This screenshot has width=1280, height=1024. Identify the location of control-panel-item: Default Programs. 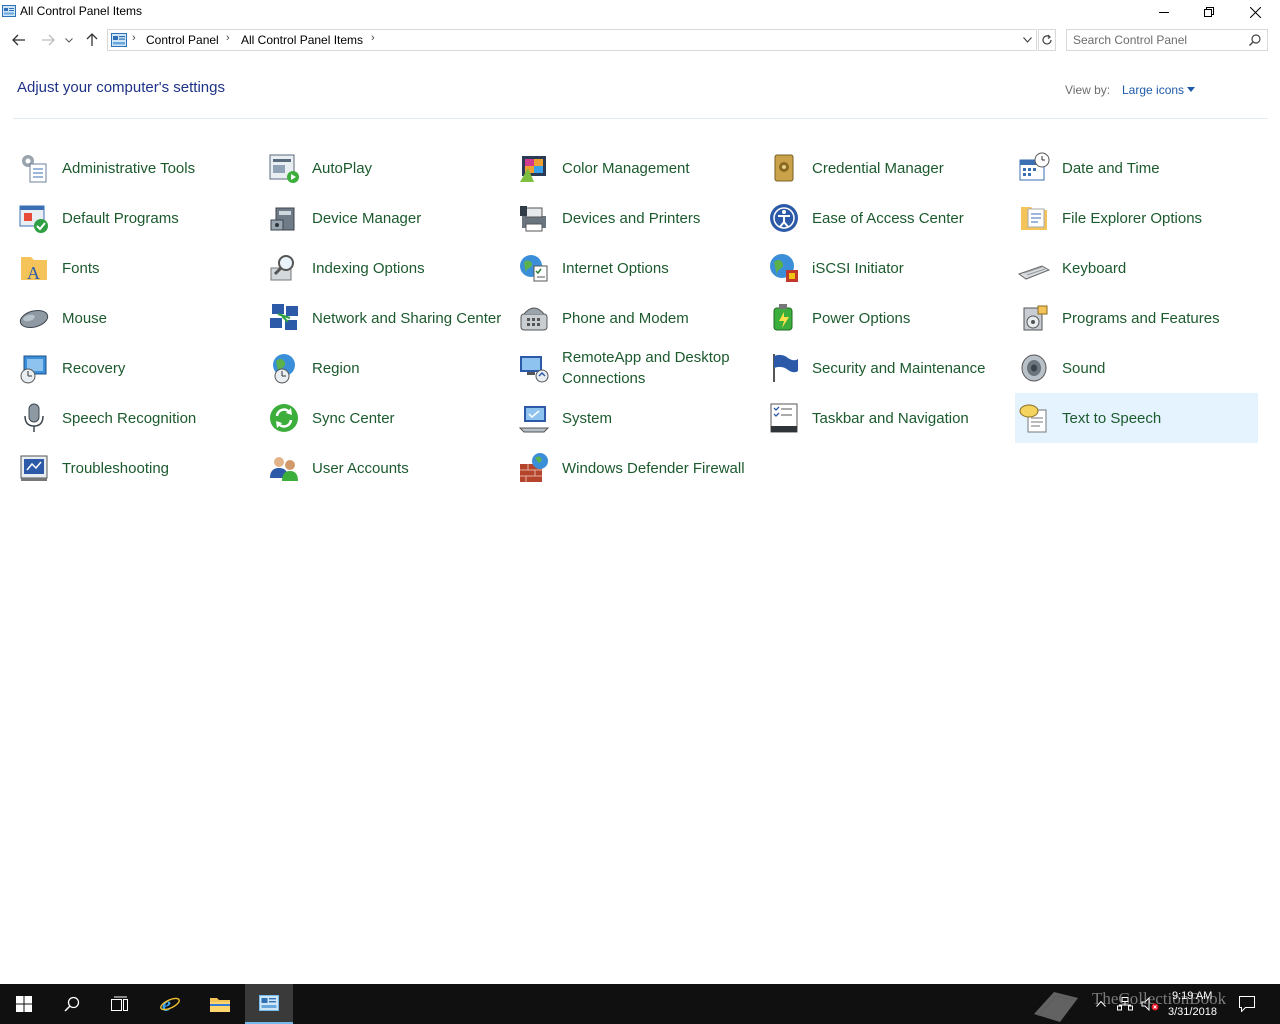
(136, 218).